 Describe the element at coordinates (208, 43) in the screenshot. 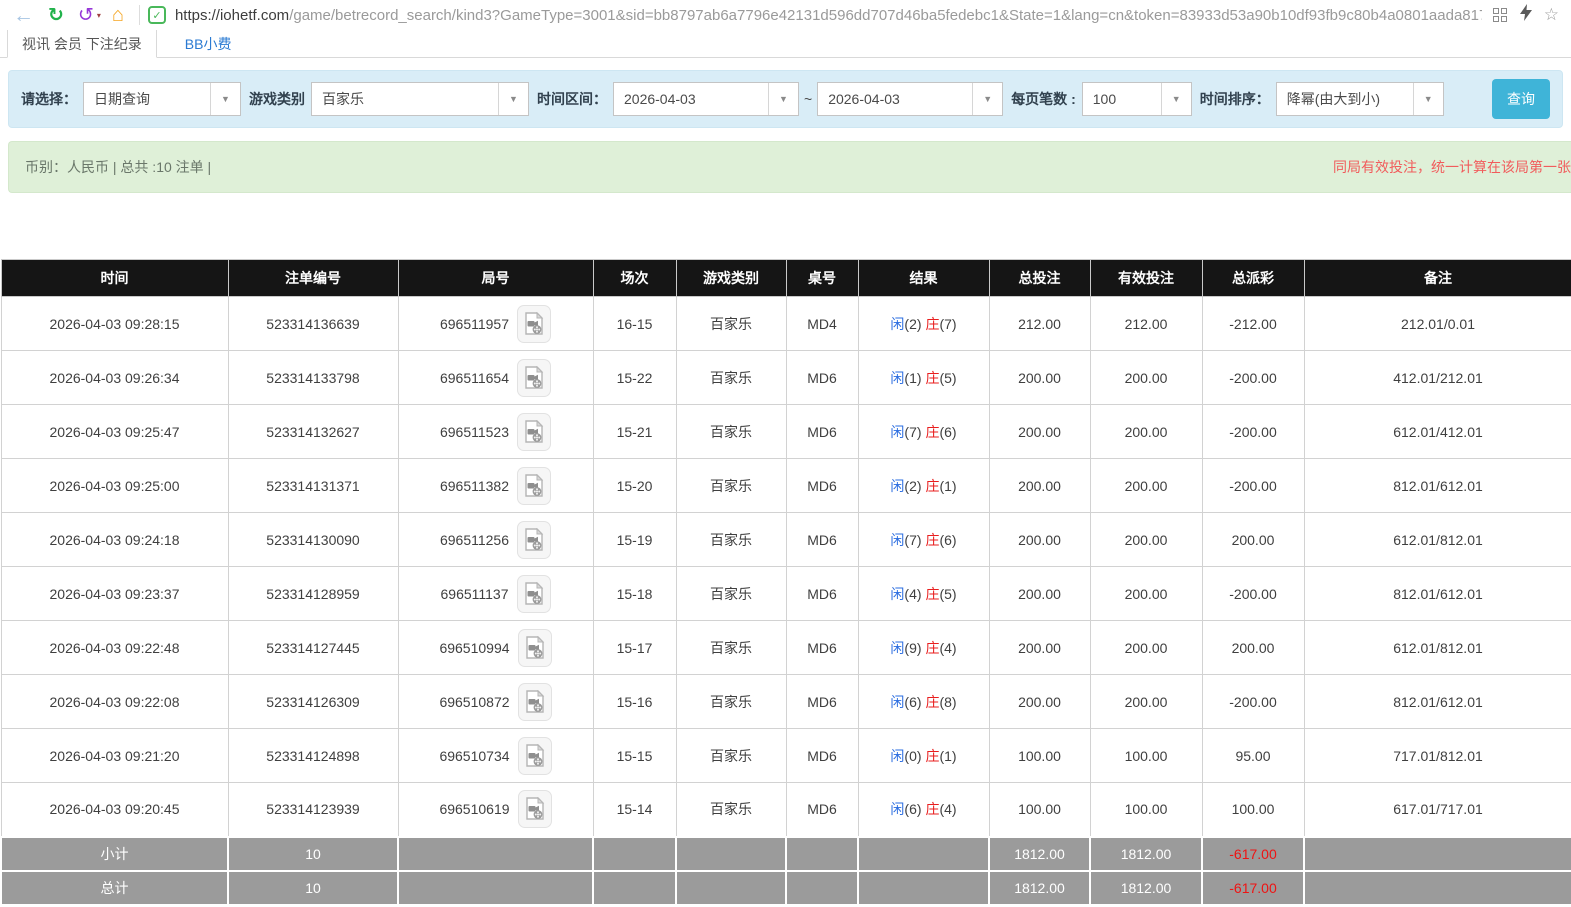

I see `tab-bb-tip: BB小费` at that location.